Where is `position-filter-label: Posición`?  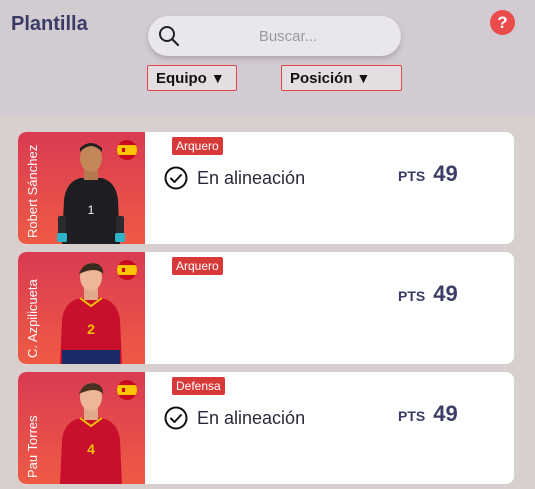 position-filter-label: Posición is located at coordinates (321, 78).